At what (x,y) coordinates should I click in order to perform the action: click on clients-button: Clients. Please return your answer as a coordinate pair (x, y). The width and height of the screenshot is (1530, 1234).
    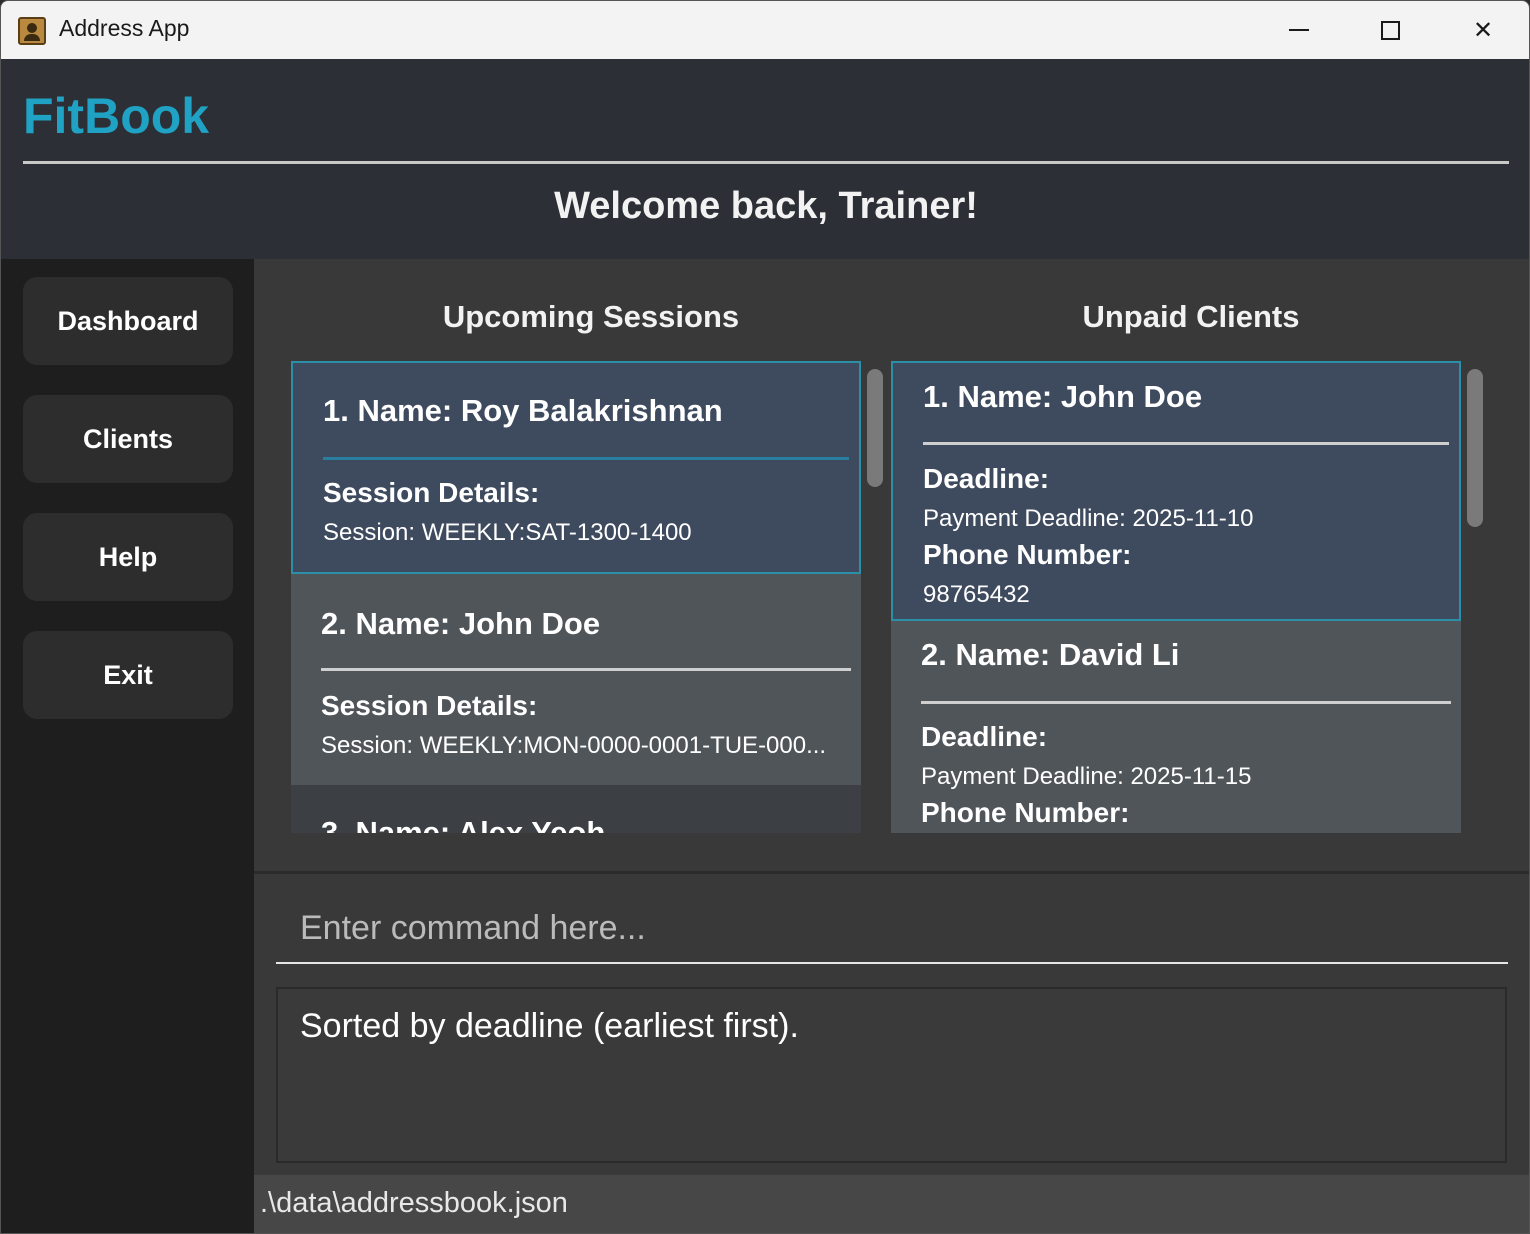
    Looking at the image, I should click on (128, 439).